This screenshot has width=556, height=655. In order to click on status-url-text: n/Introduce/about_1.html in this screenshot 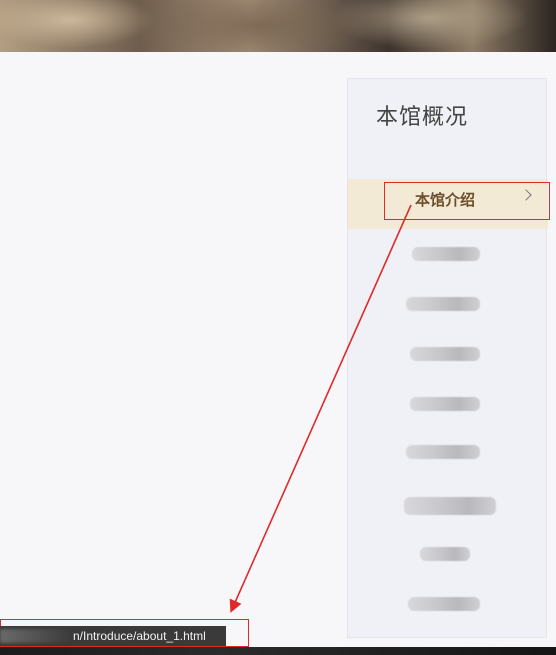, I will do `click(139, 636)`.